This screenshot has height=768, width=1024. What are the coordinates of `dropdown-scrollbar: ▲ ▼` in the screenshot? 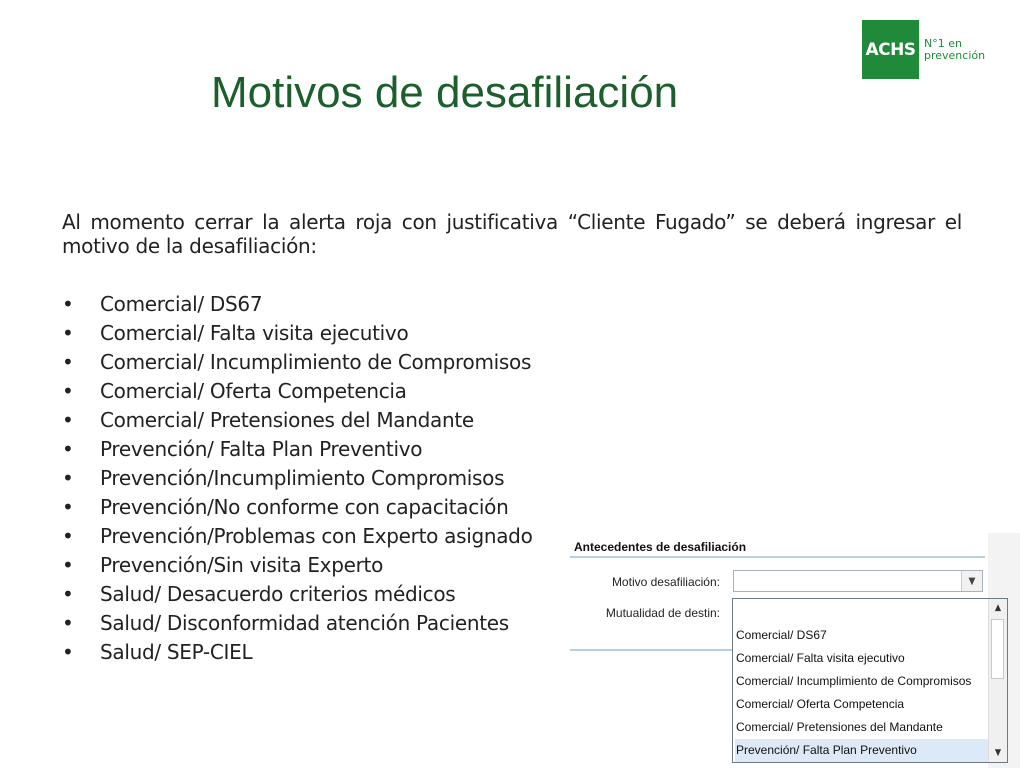 It's located at (997, 680).